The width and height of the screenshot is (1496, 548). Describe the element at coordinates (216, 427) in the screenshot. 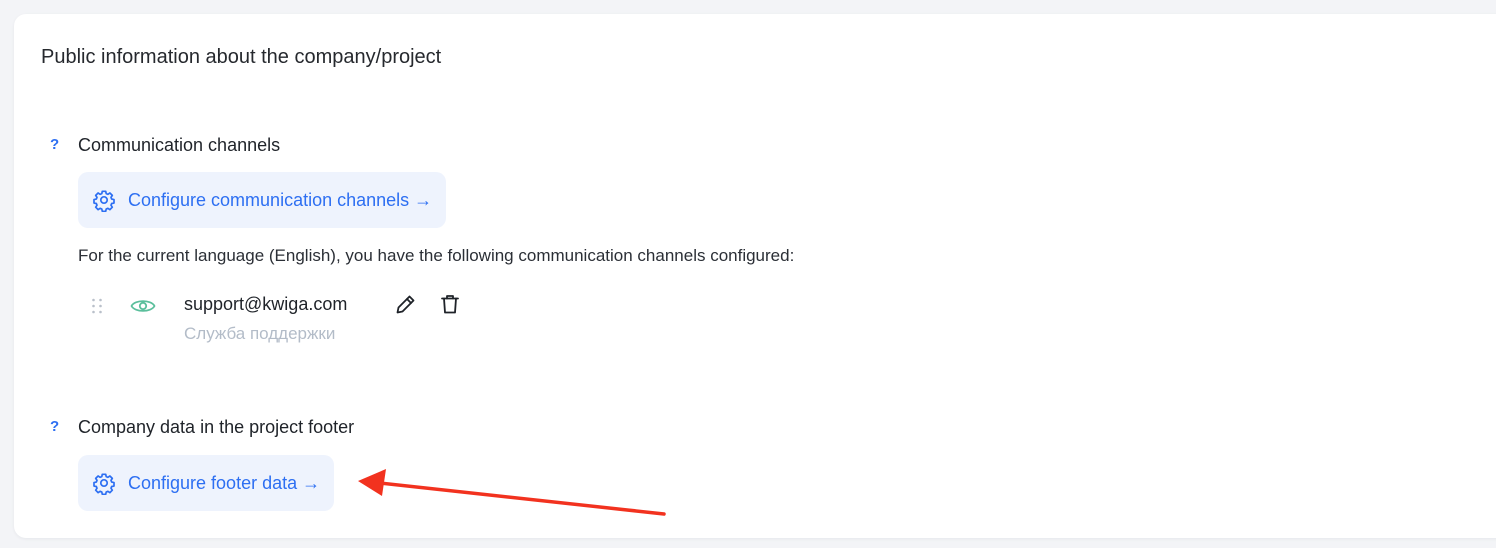

I see `section-title: Company data in the project footer` at that location.